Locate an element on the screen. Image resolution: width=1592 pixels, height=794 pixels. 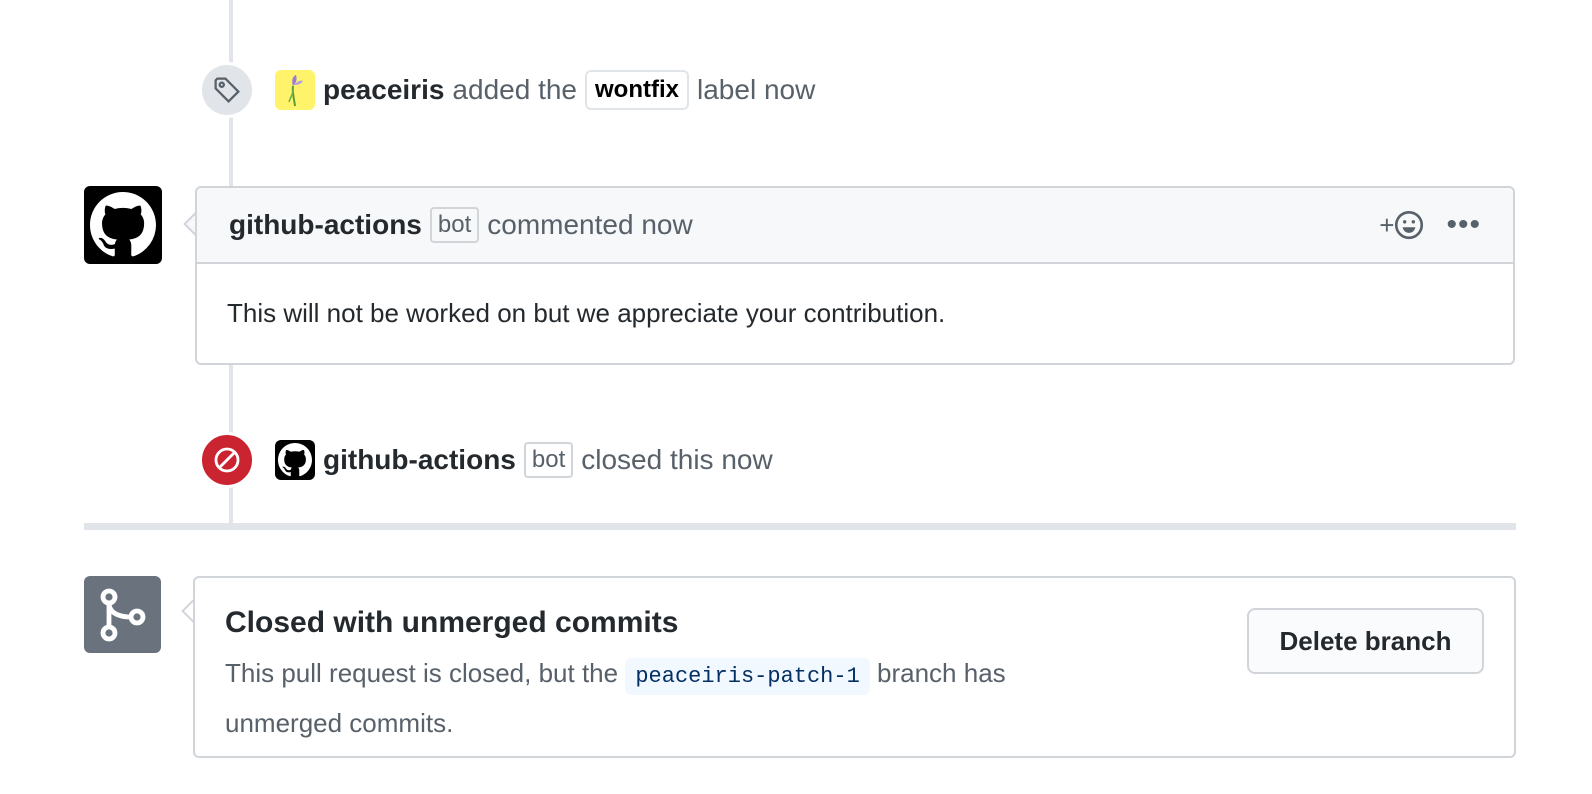
label-event: peaceiris added the wontfix label now is located at coordinates (507, 90).